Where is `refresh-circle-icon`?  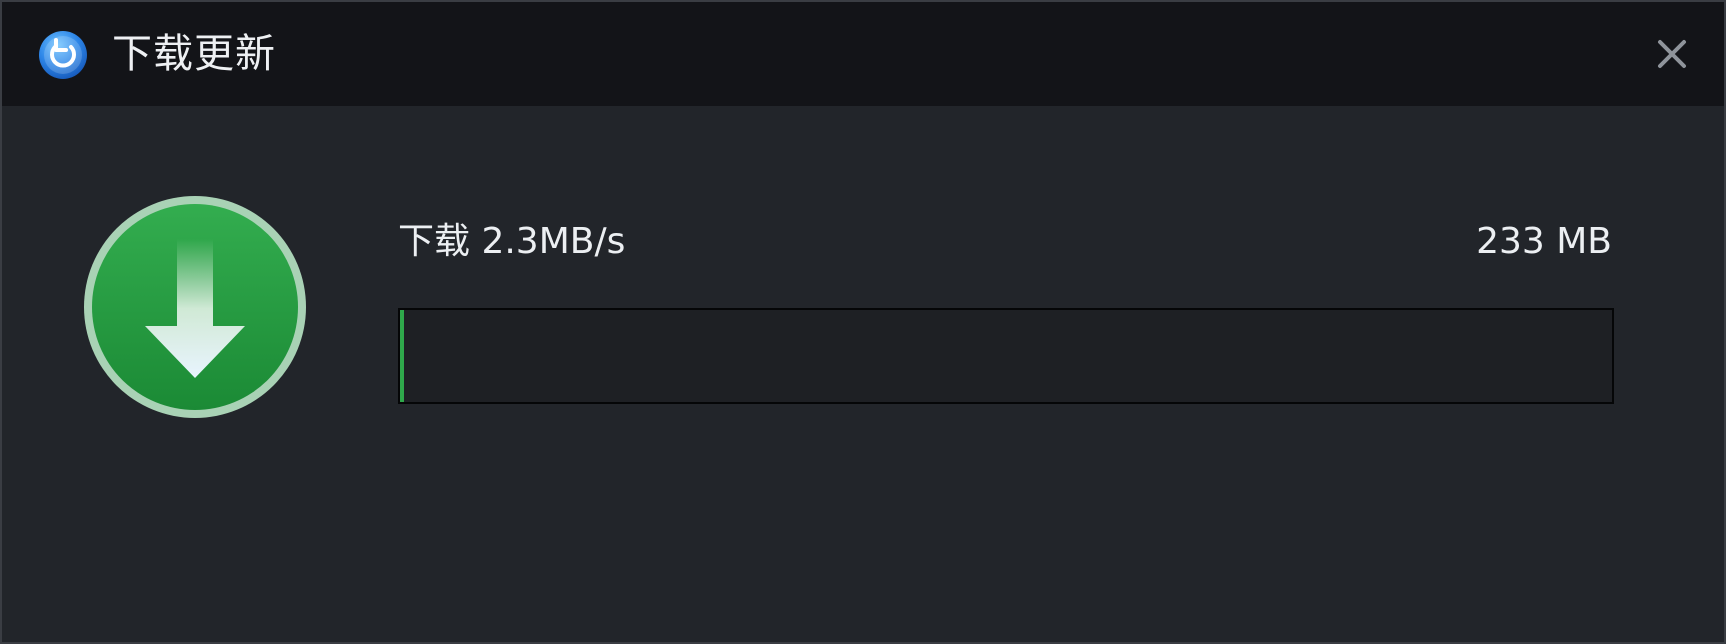
refresh-circle-icon is located at coordinates (63, 55).